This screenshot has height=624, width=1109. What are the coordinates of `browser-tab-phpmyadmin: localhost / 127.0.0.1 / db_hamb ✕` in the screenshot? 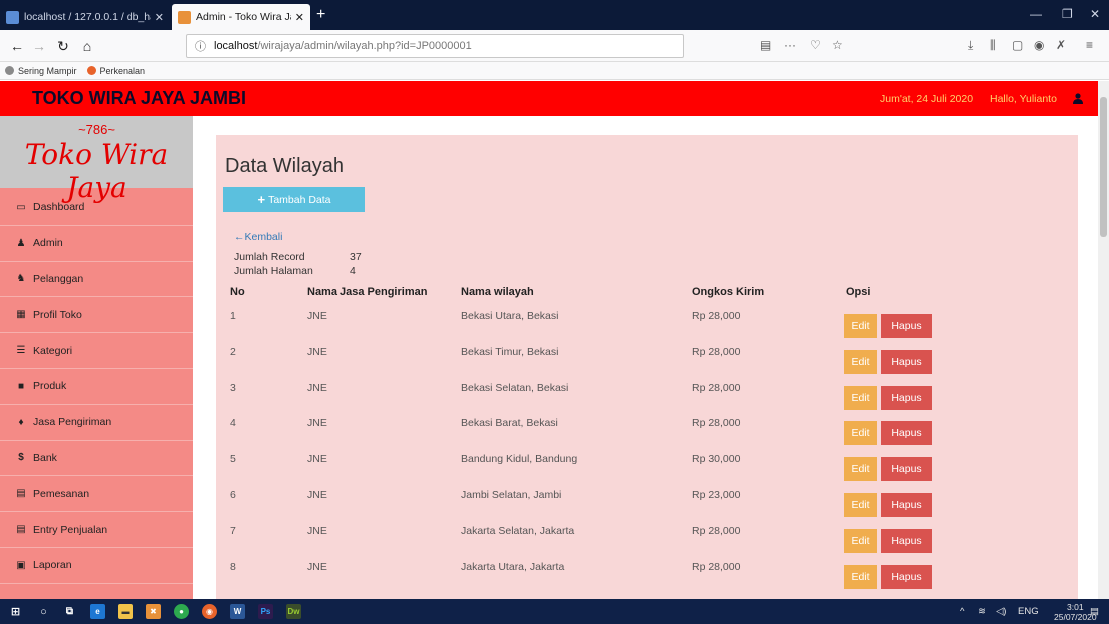 It's located at (85, 17).